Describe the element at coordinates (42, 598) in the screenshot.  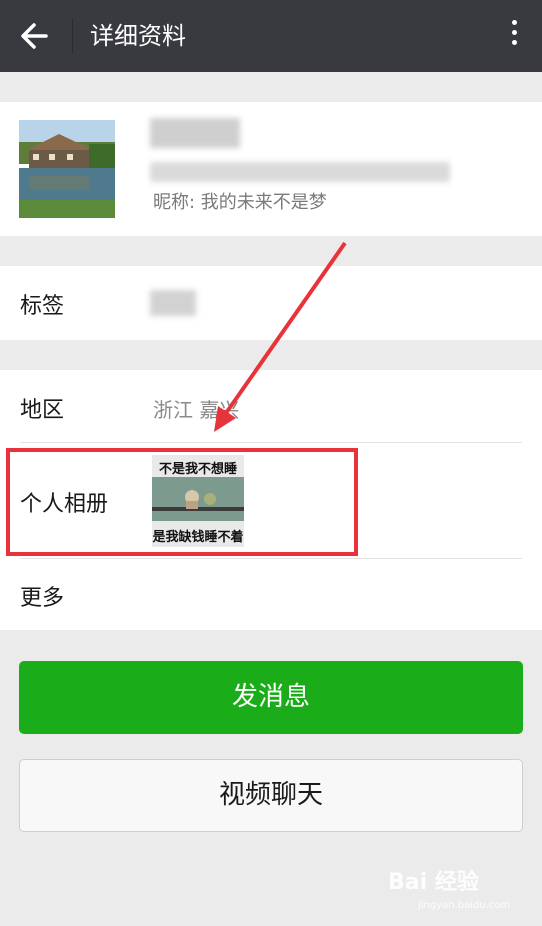
I see `more-label: 更多` at that location.